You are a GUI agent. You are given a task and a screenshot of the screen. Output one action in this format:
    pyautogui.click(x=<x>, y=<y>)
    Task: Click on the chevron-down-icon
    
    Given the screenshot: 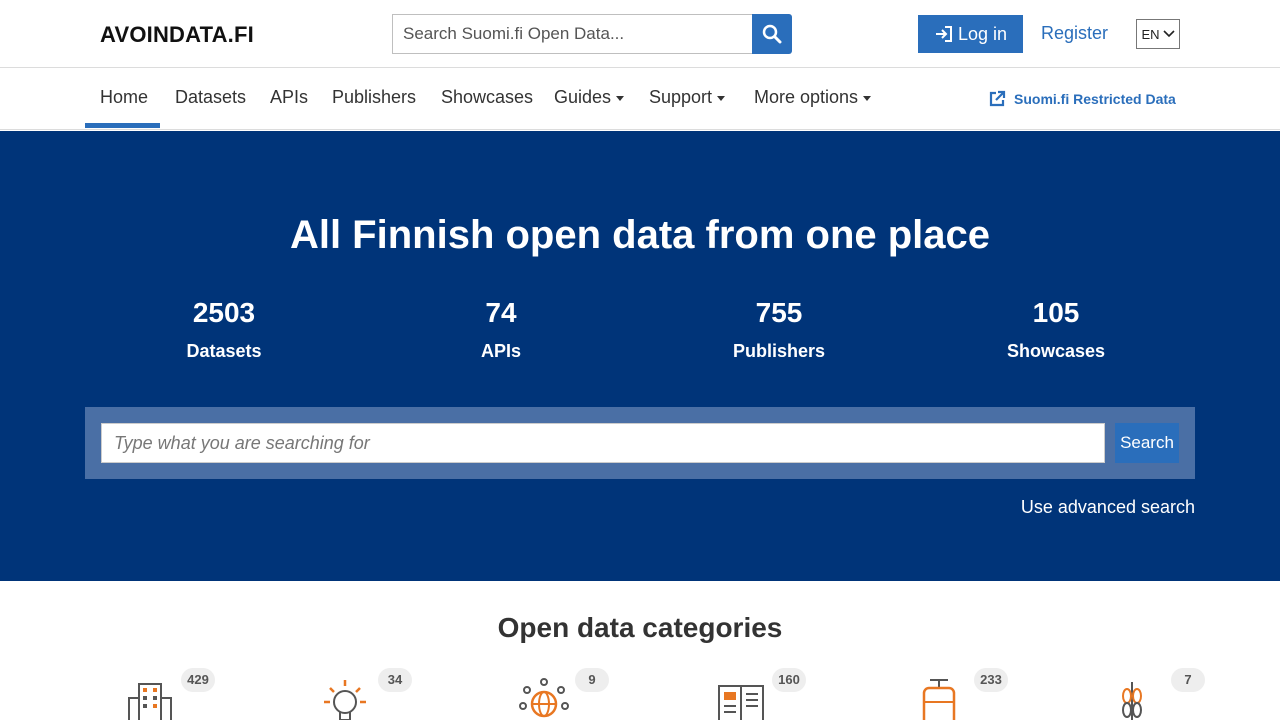 What is the action you would take?
    pyautogui.click(x=1168, y=34)
    